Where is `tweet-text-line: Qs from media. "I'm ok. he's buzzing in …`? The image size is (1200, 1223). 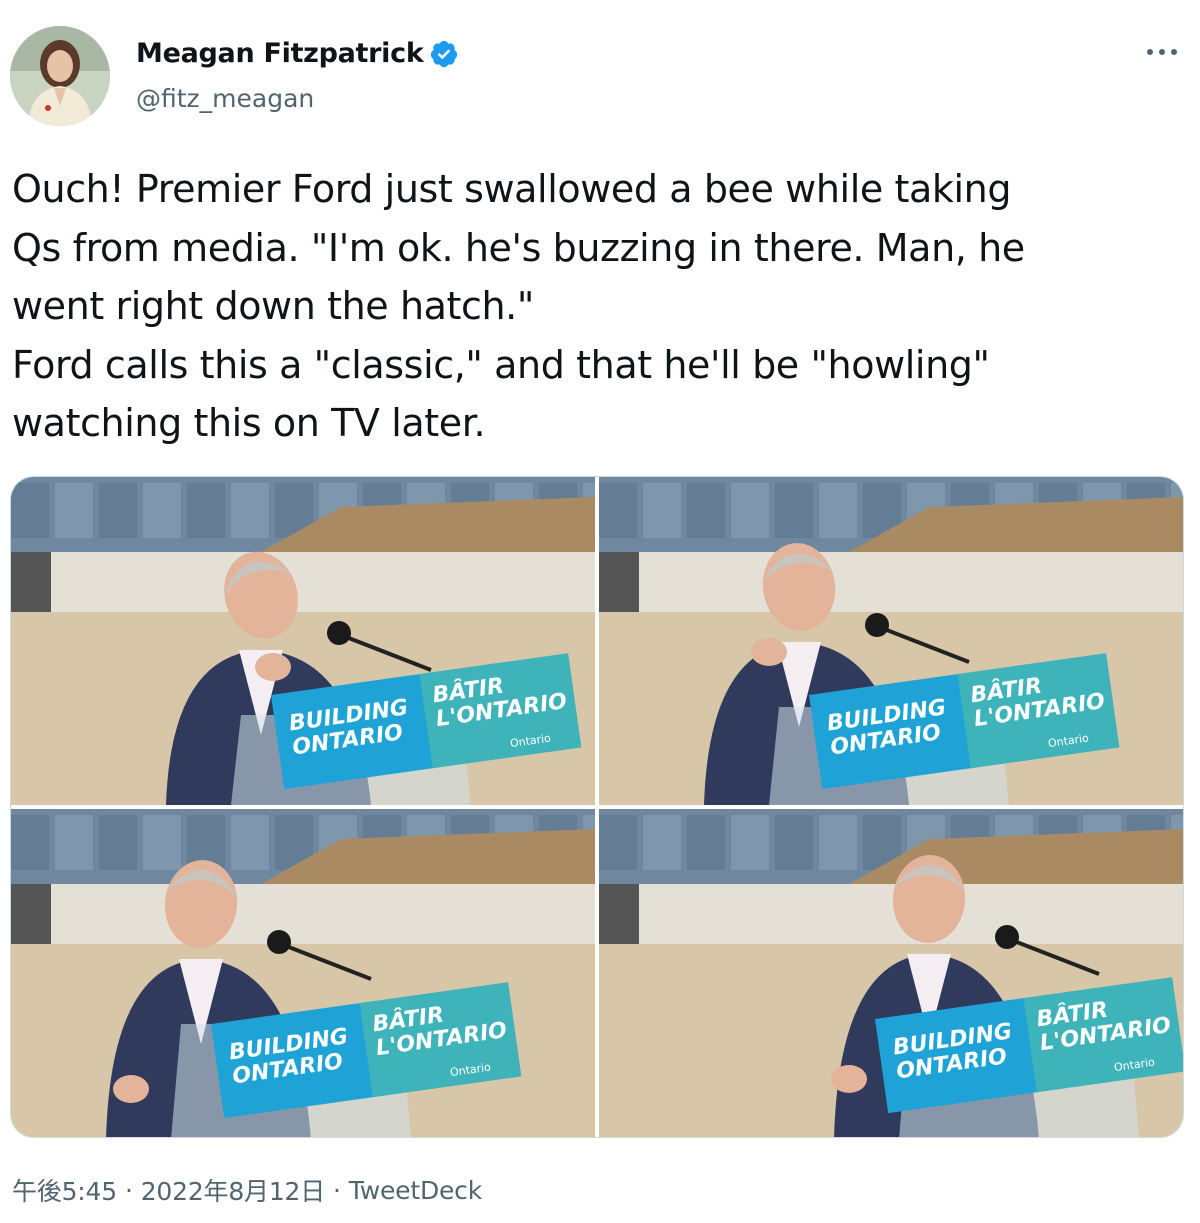 tweet-text-line: Qs from media. "I'm ok. he's buzzing in … is located at coordinates (518, 247).